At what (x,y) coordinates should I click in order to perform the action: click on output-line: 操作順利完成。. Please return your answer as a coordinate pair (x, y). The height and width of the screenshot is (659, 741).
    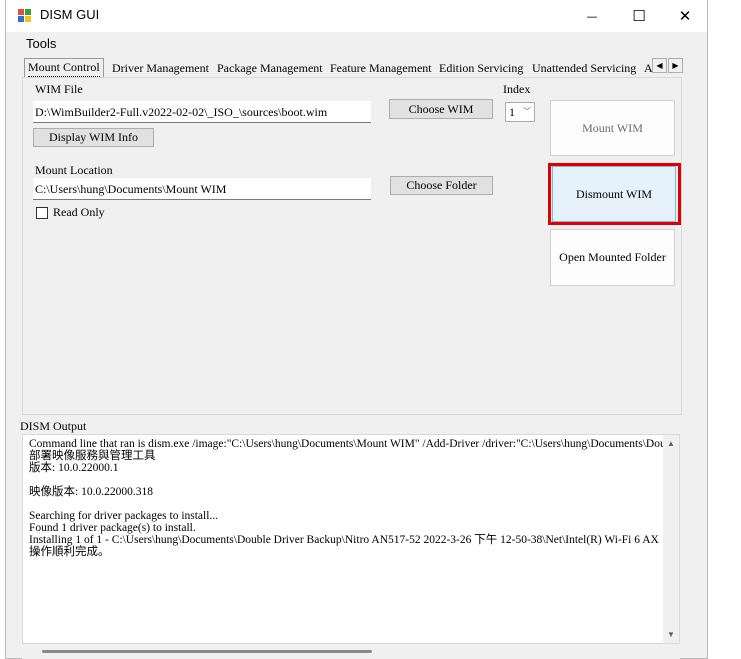
    Looking at the image, I should click on (69, 552).